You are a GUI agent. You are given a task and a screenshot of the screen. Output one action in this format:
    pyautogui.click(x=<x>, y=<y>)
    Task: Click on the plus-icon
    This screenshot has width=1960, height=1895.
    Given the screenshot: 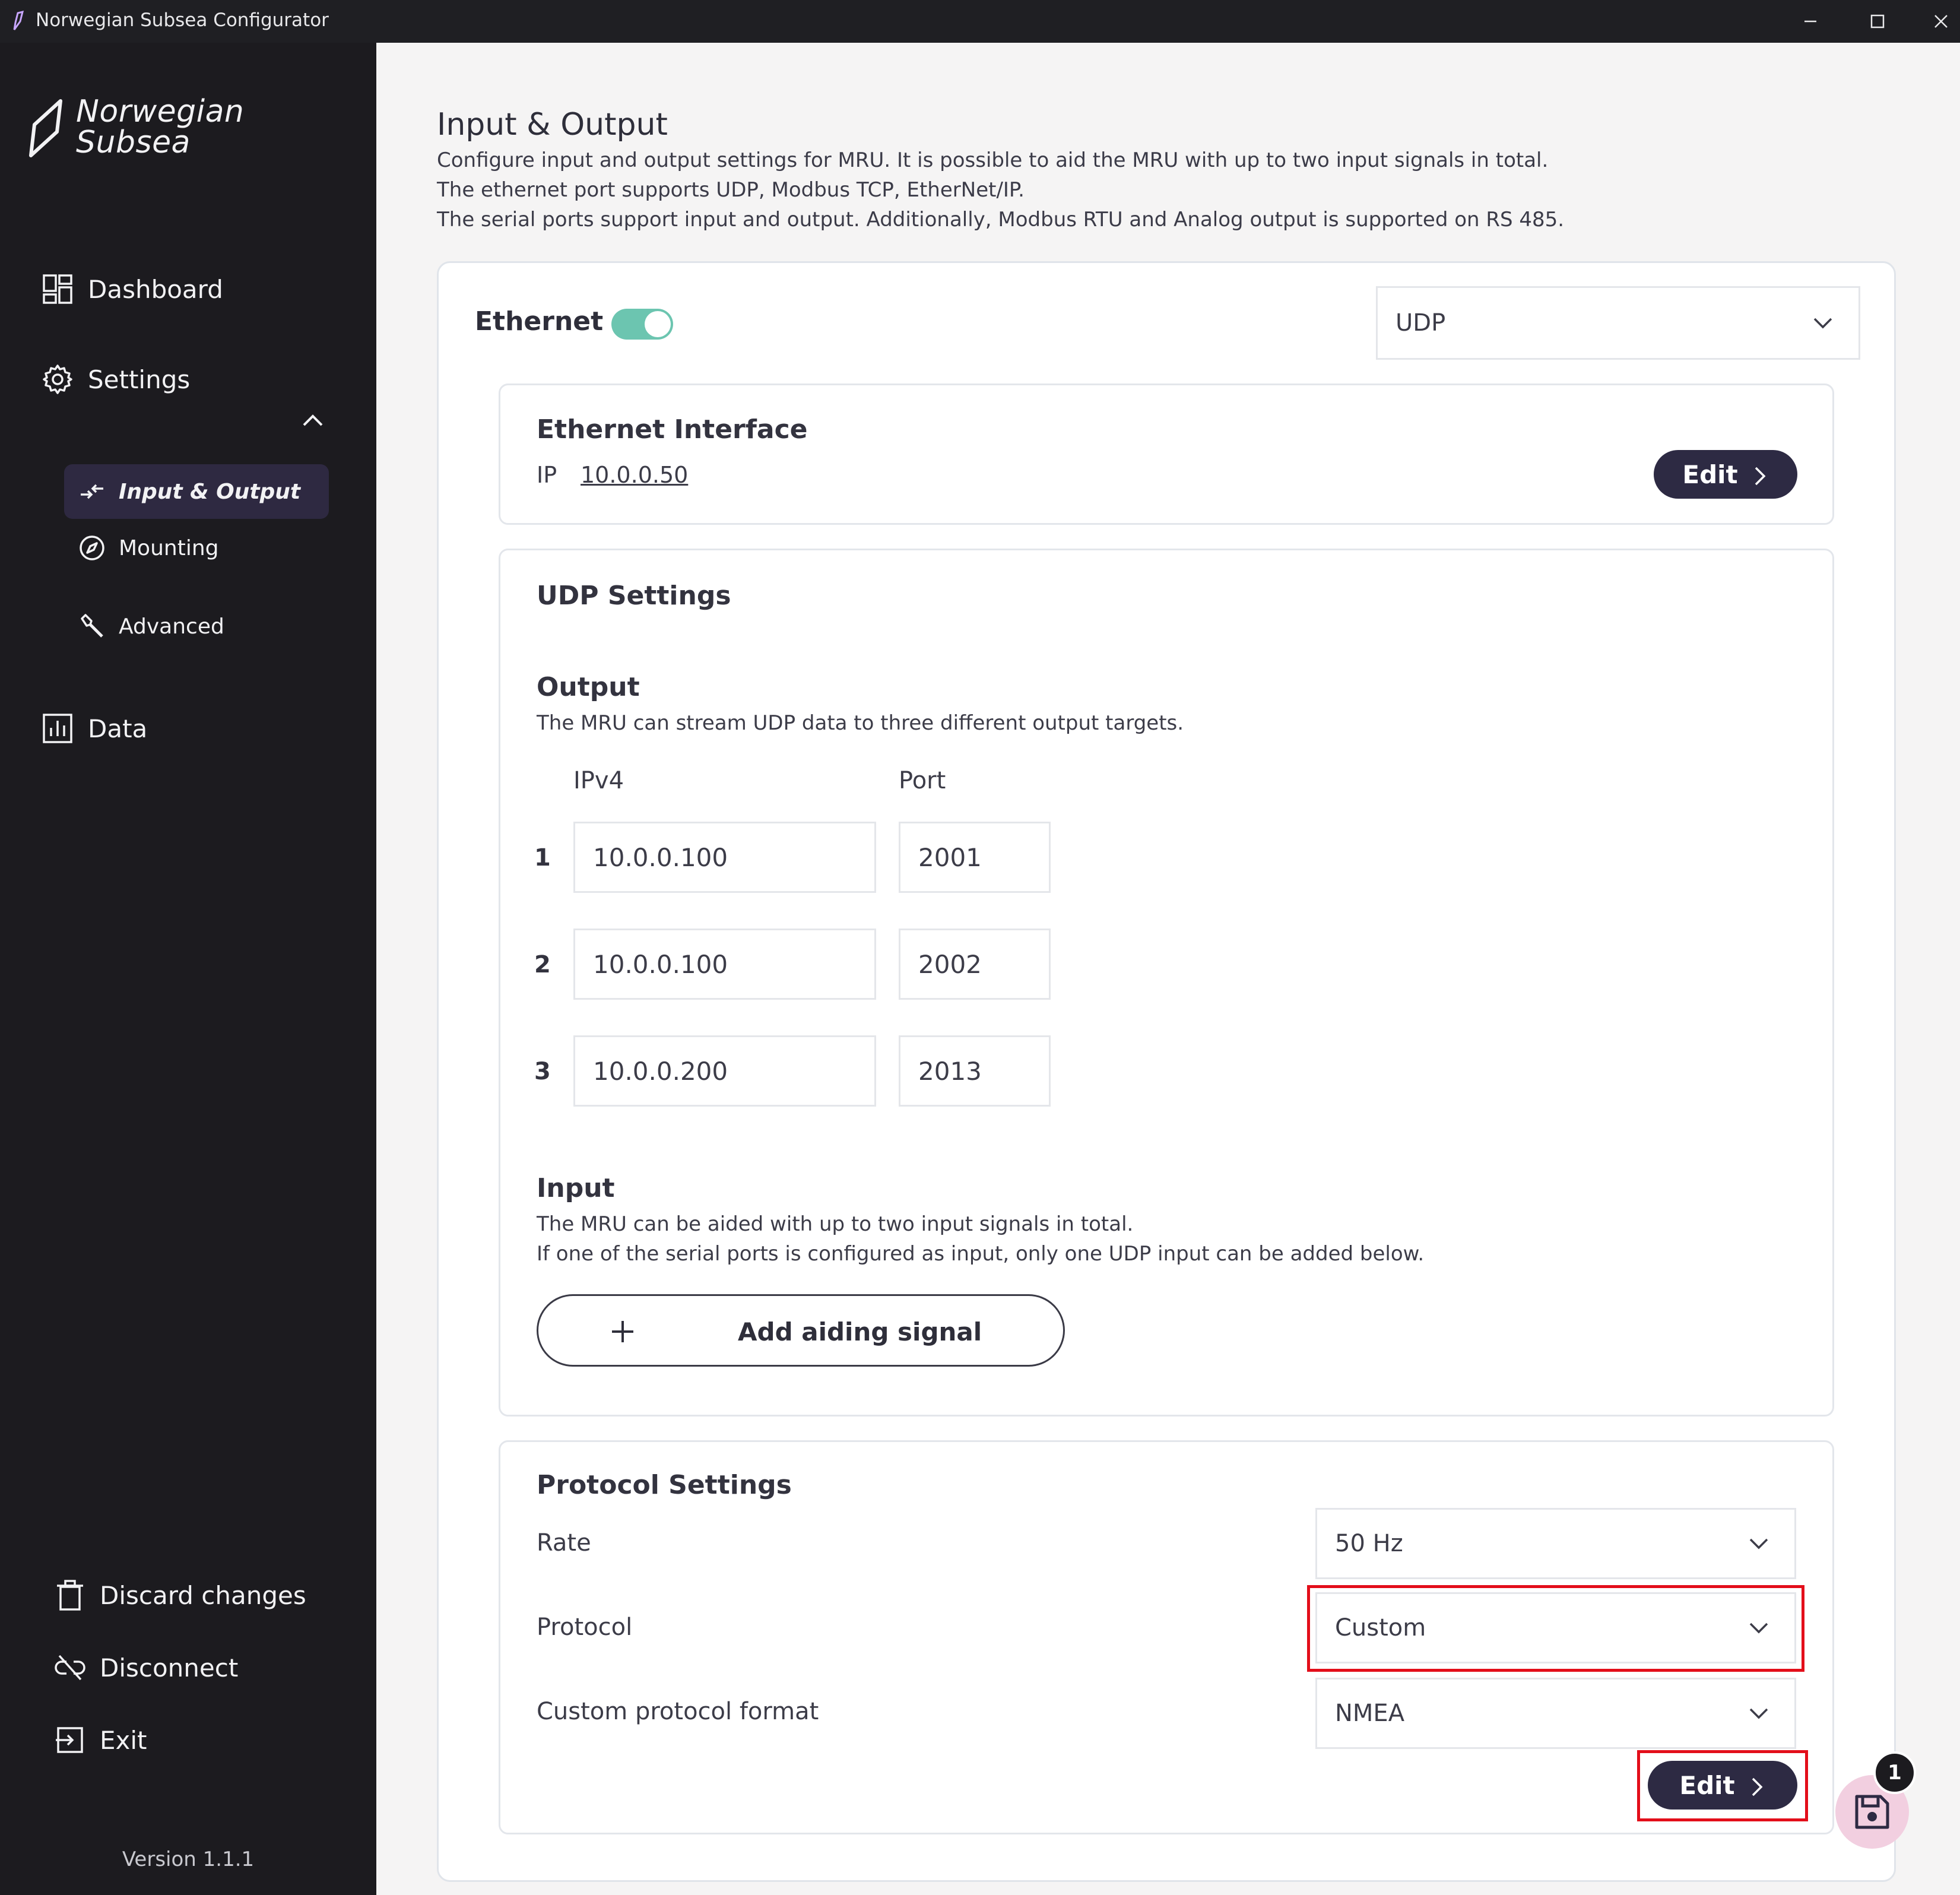 What is the action you would take?
    pyautogui.click(x=623, y=1332)
    